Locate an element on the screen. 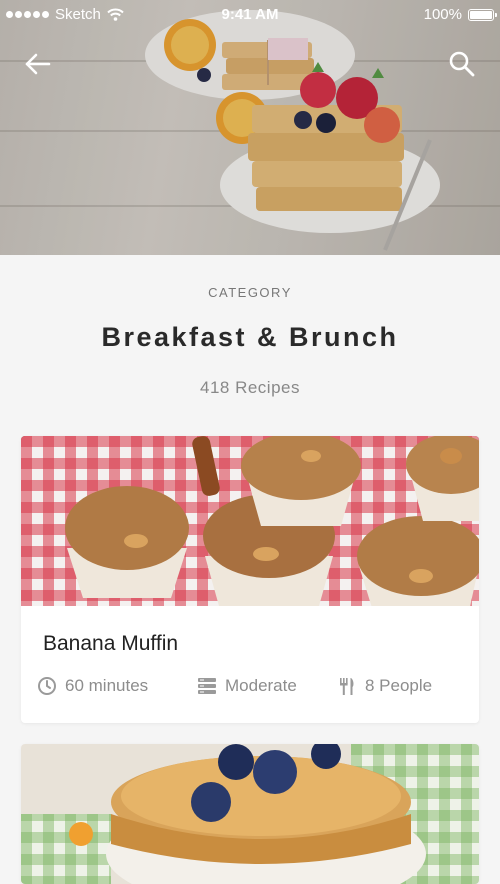  recipe-title: Banana Muffin is located at coordinates (111, 643).